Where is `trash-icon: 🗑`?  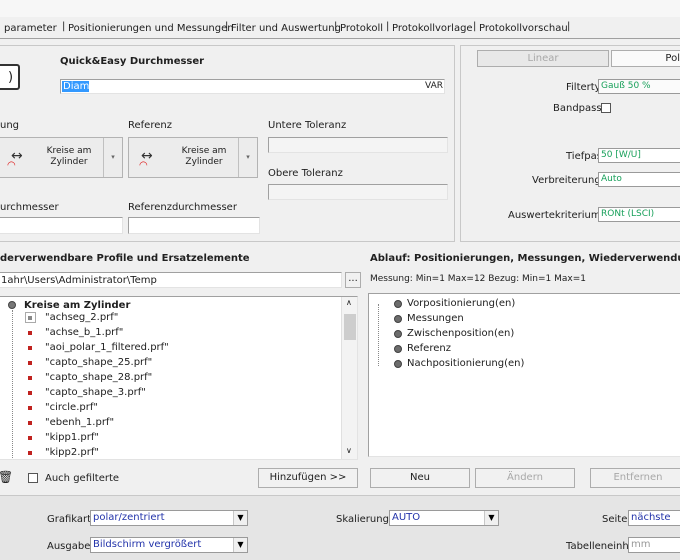 trash-icon: 🗑 is located at coordinates (6, 477).